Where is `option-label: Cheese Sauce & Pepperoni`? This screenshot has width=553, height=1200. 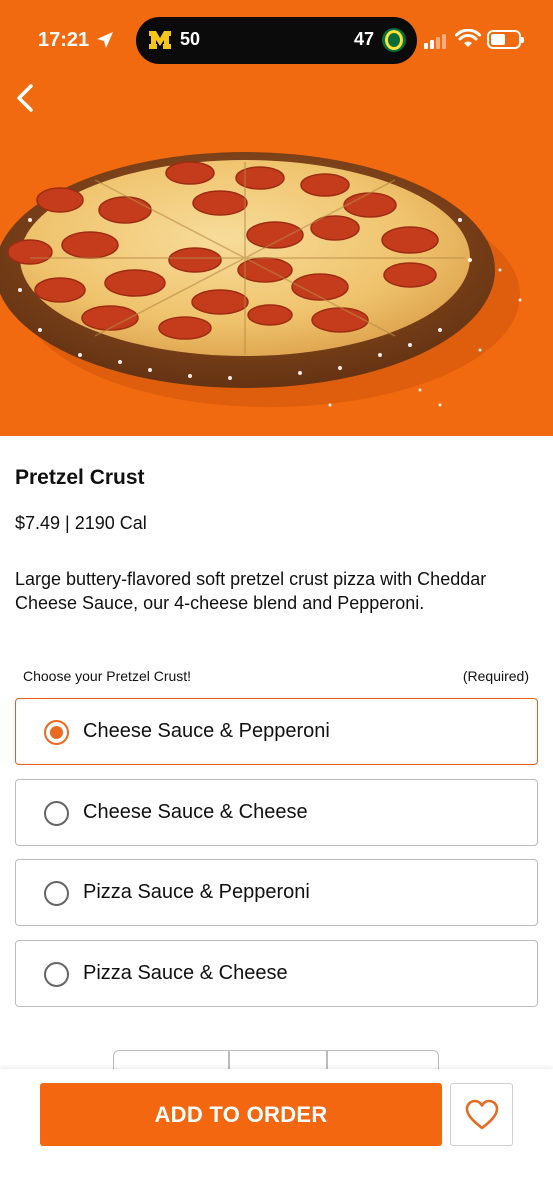 option-label: Cheese Sauce & Pepperoni is located at coordinates (206, 731).